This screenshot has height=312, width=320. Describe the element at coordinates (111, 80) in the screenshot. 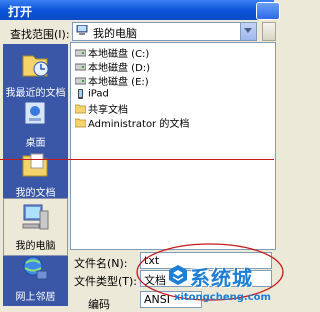

I see `list-item: 本地磁盘 (E:)` at that location.